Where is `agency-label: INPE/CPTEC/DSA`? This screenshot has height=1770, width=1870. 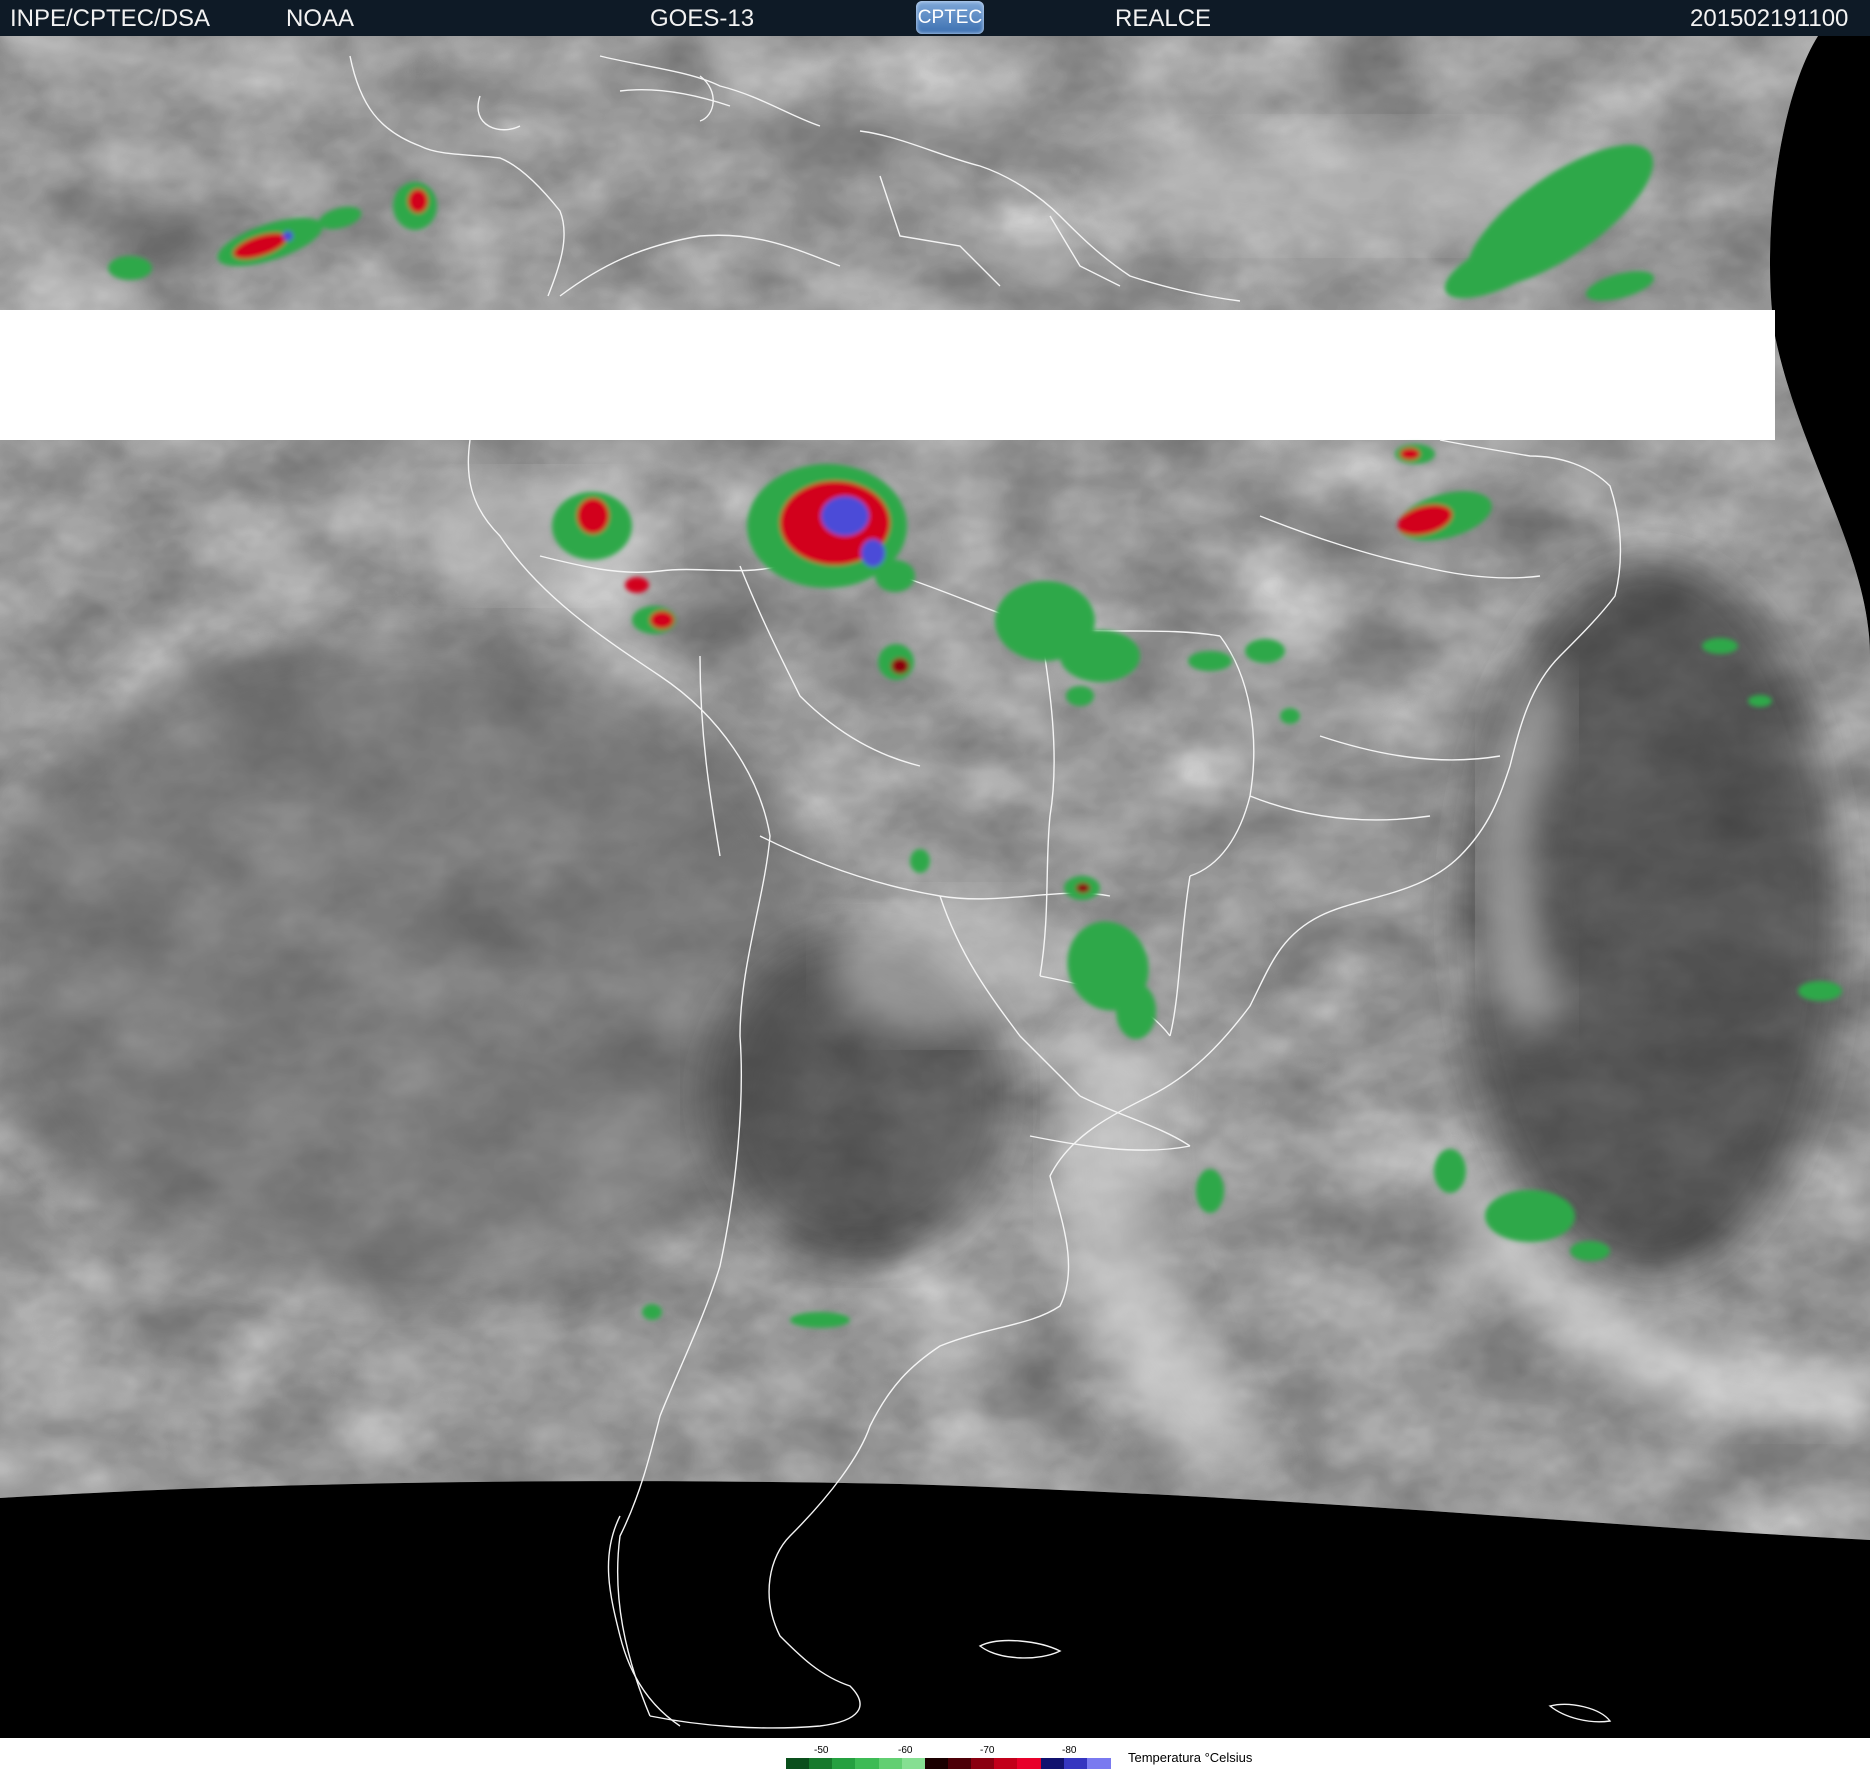 agency-label: INPE/CPTEC/DSA is located at coordinates (110, 18).